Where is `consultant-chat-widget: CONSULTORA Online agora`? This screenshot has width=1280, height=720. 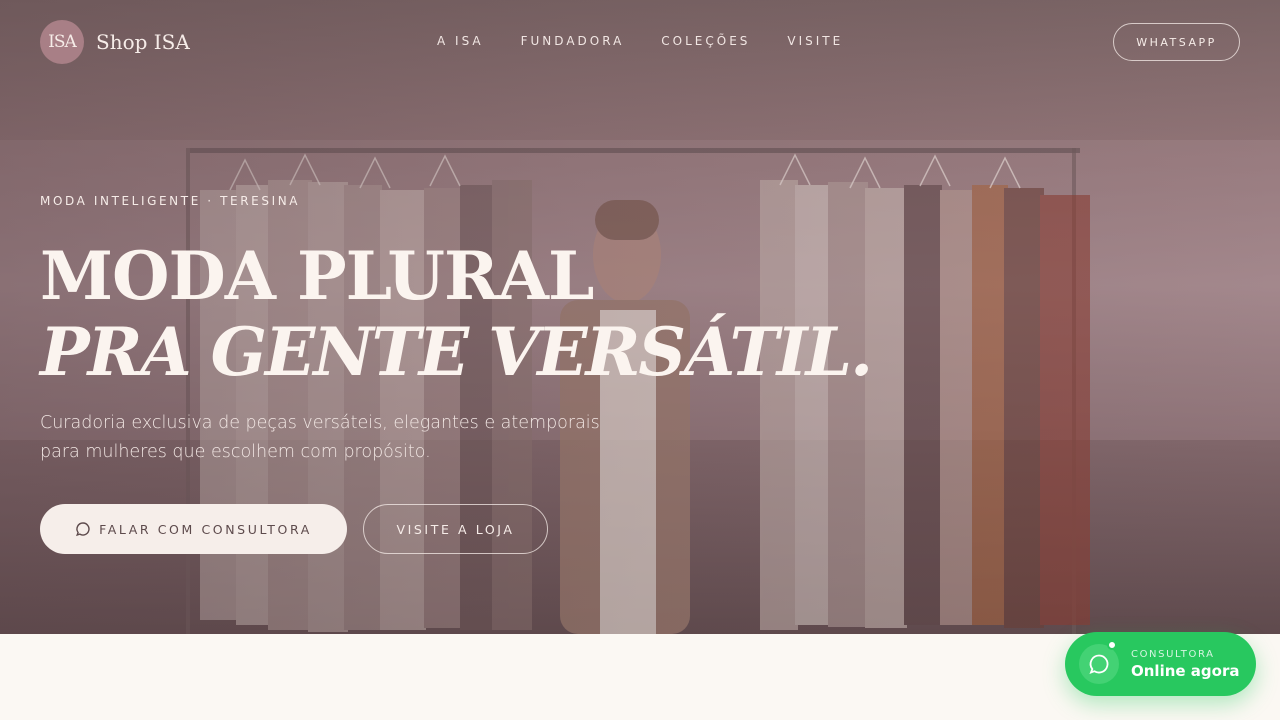
consultant-chat-widget: CONSULTORA Online agora is located at coordinates (1160, 664).